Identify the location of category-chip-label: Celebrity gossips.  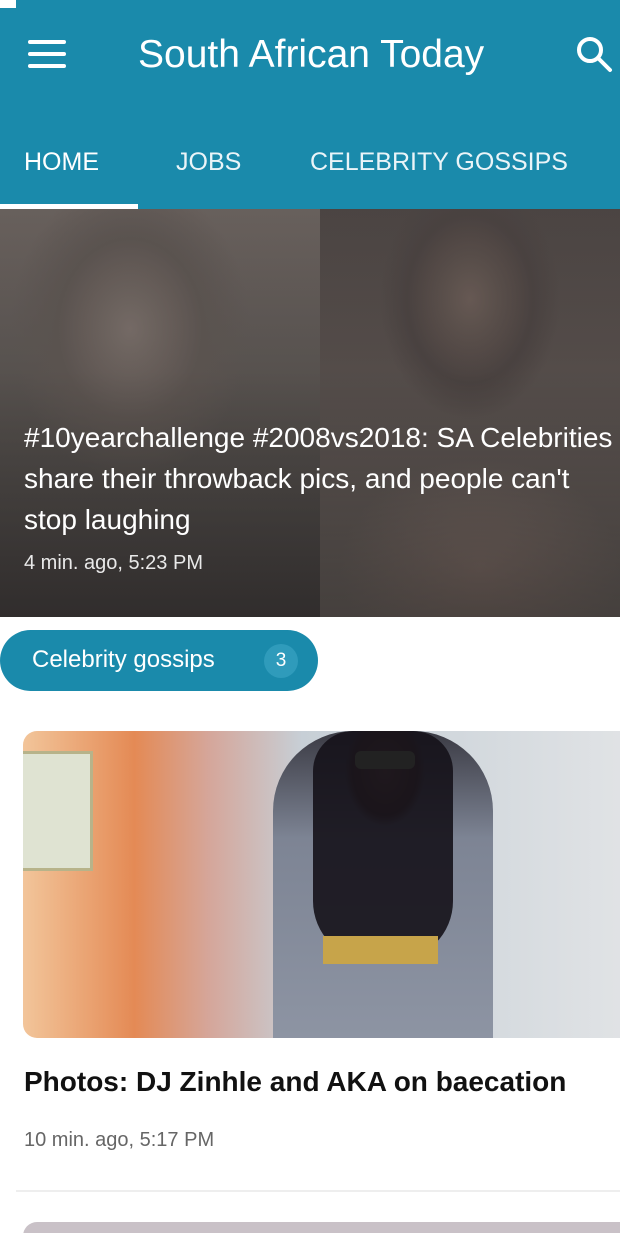
(123, 659).